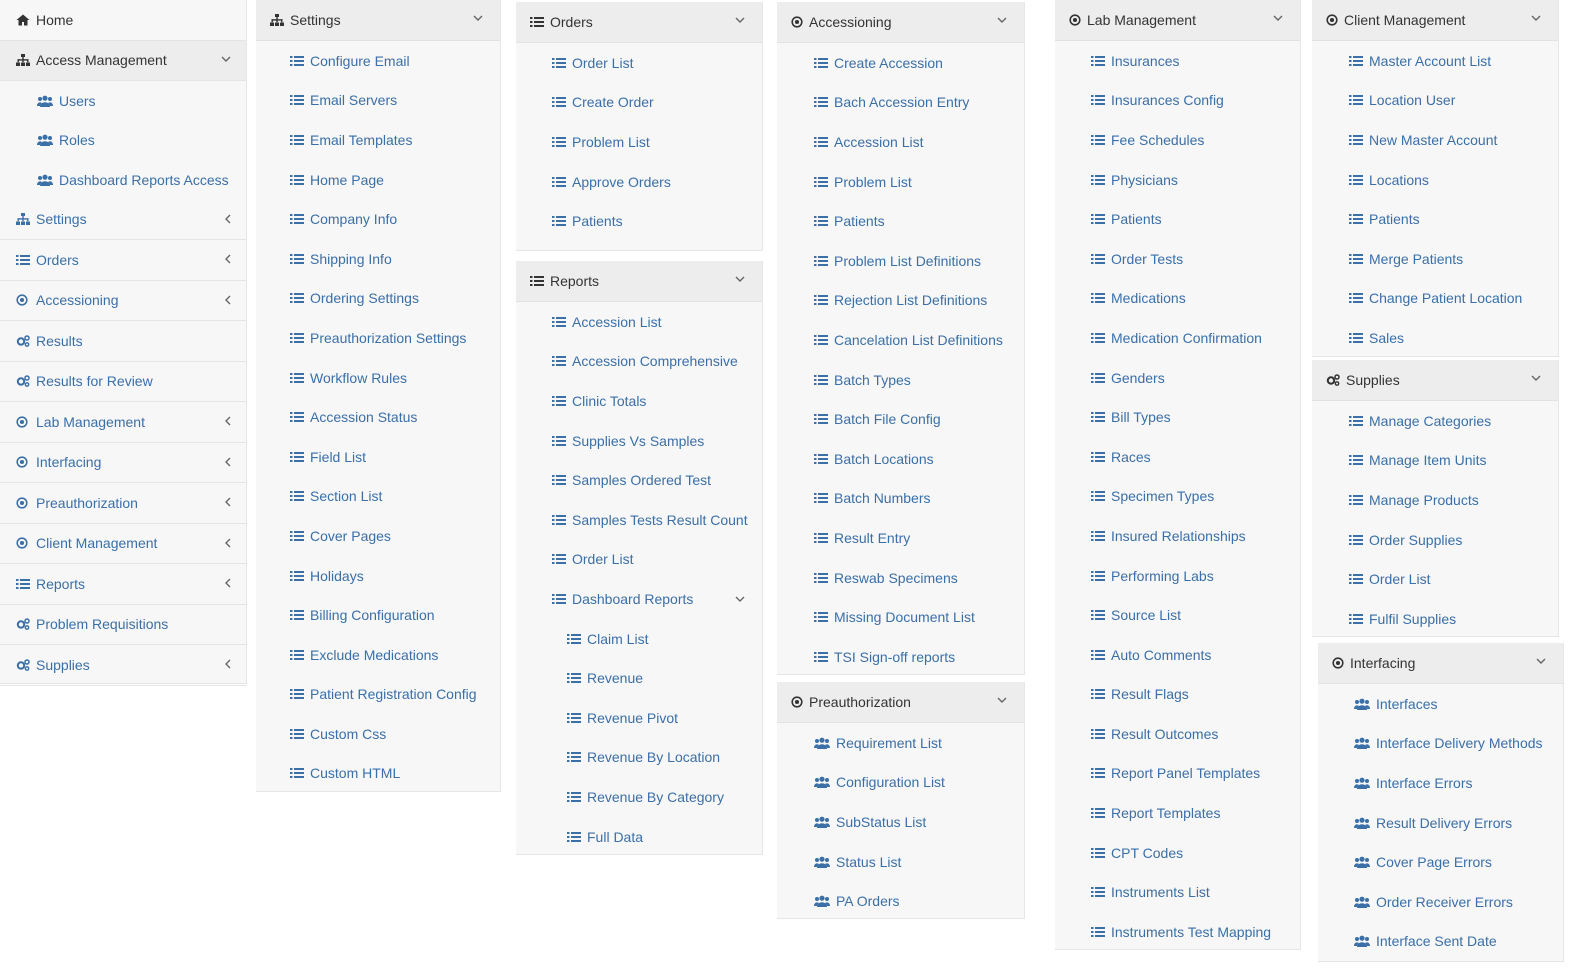 This screenshot has width=1587, height=980. Describe the element at coordinates (900, 459) in the screenshot. I see `menu-item-batch-locations: Batch Locations` at that location.